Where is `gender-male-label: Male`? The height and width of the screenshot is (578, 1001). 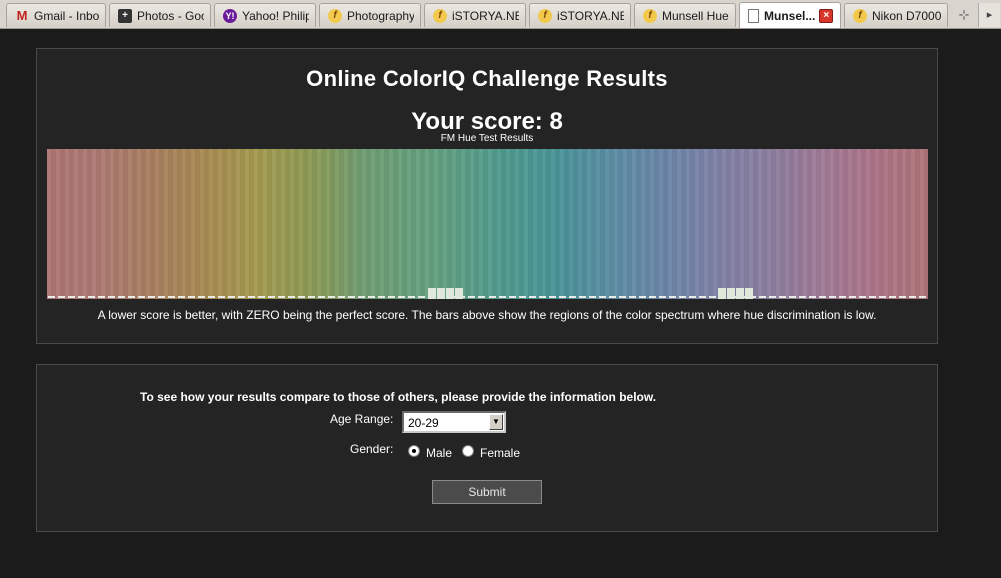
gender-male-label: Male is located at coordinates (439, 453).